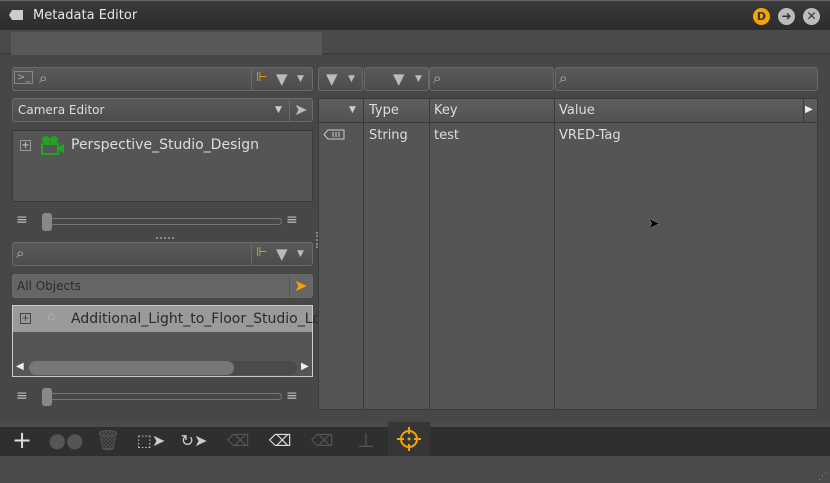  Describe the element at coordinates (654, 224) in the screenshot. I see `mouse-cursor-icon: ➤` at that location.